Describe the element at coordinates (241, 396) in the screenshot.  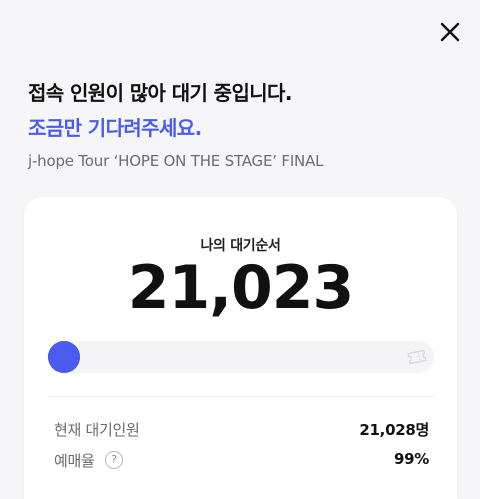
I see `card-divider` at that location.